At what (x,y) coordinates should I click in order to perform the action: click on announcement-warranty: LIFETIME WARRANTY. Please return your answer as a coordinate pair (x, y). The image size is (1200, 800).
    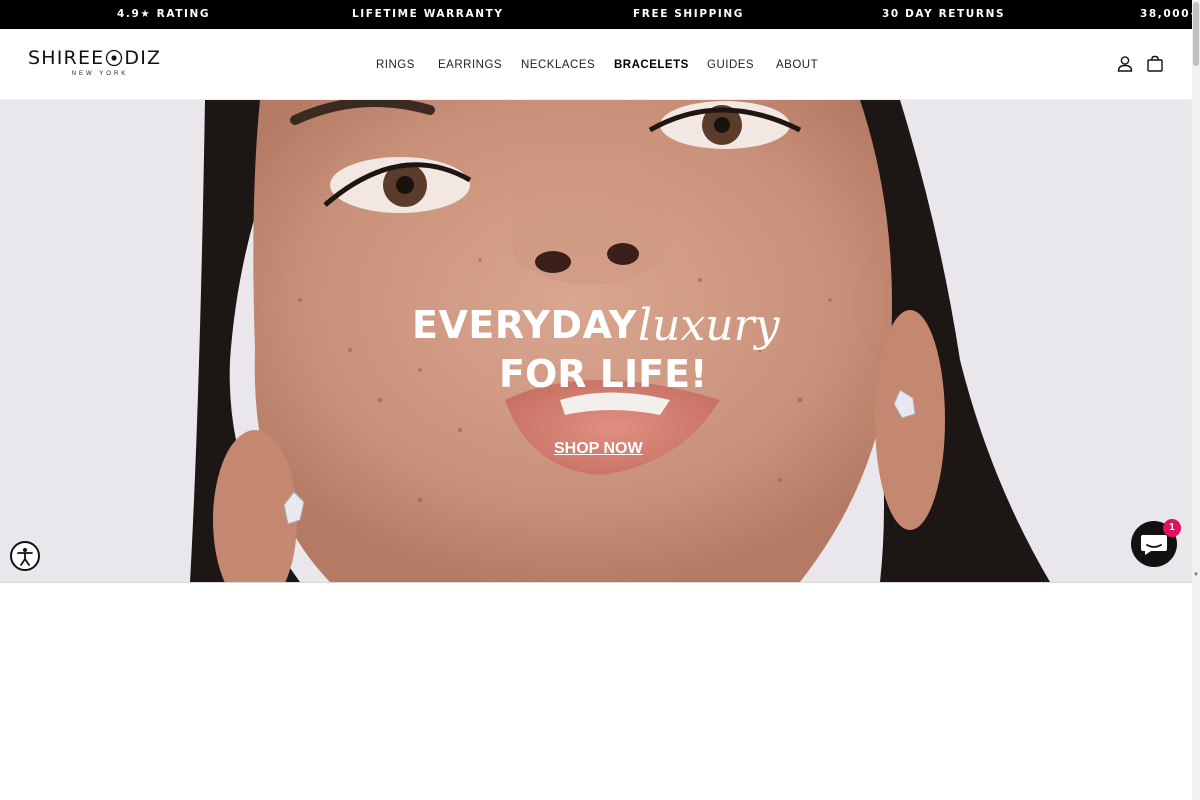
    Looking at the image, I should click on (428, 14).